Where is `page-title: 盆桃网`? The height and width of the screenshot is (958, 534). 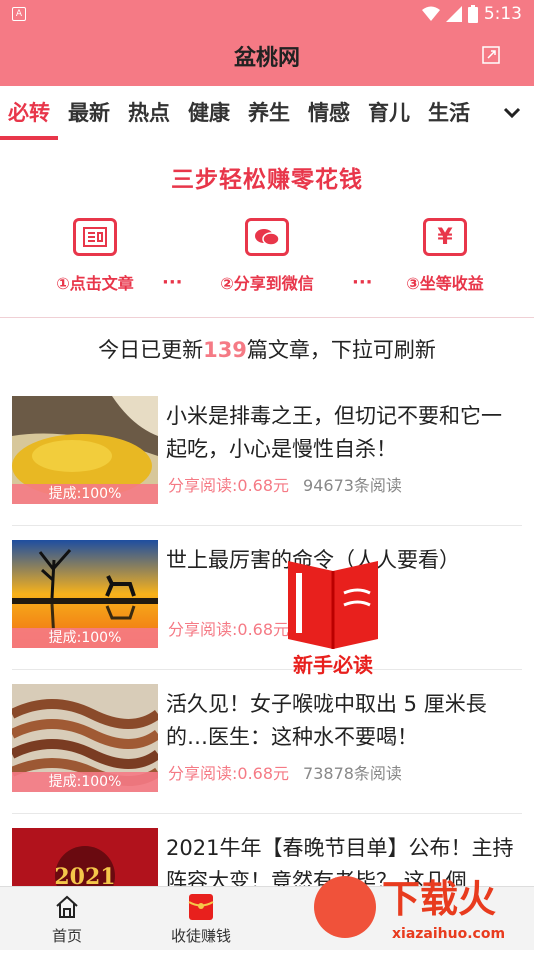 page-title: 盆桃网 is located at coordinates (266, 58).